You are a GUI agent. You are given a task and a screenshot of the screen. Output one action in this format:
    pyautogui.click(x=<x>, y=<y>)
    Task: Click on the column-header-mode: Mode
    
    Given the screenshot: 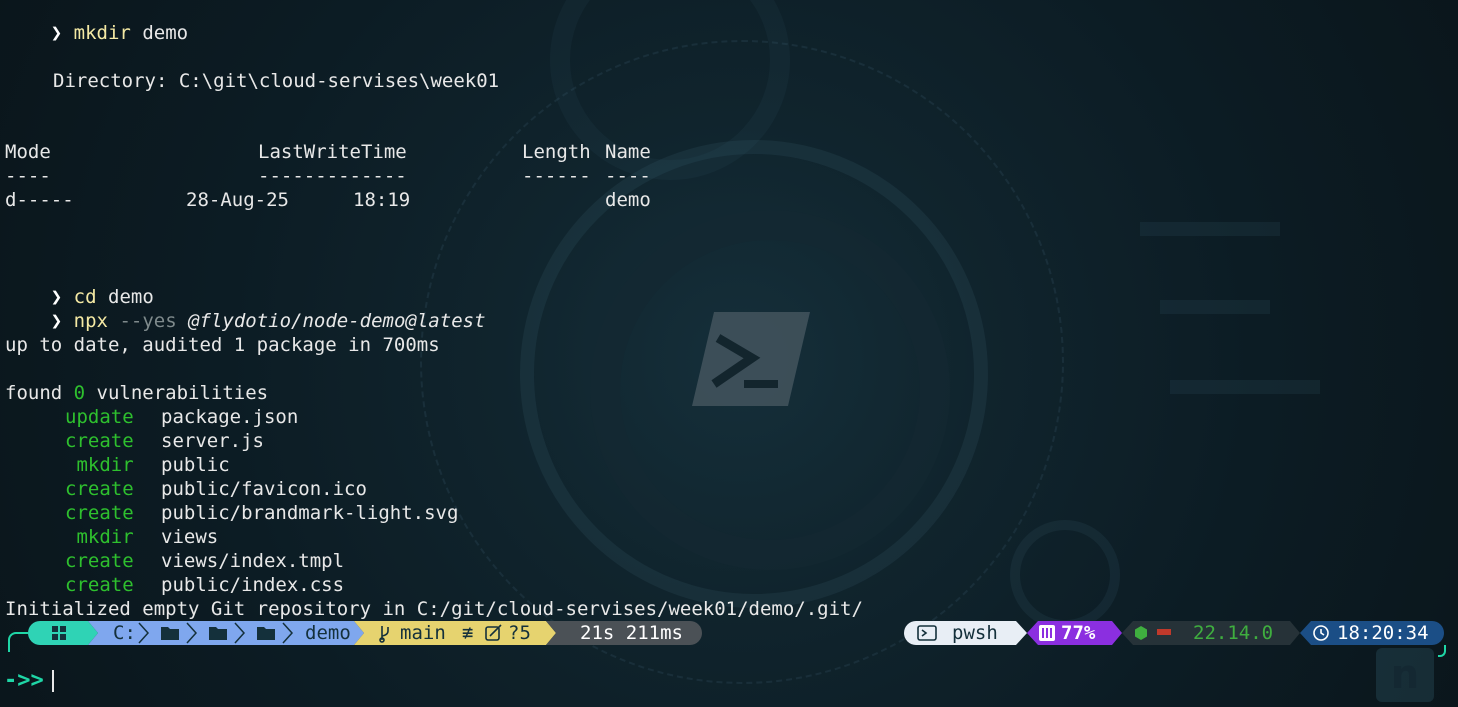 What is the action you would take?
    pyautogui.click(x=28, y=152)
    